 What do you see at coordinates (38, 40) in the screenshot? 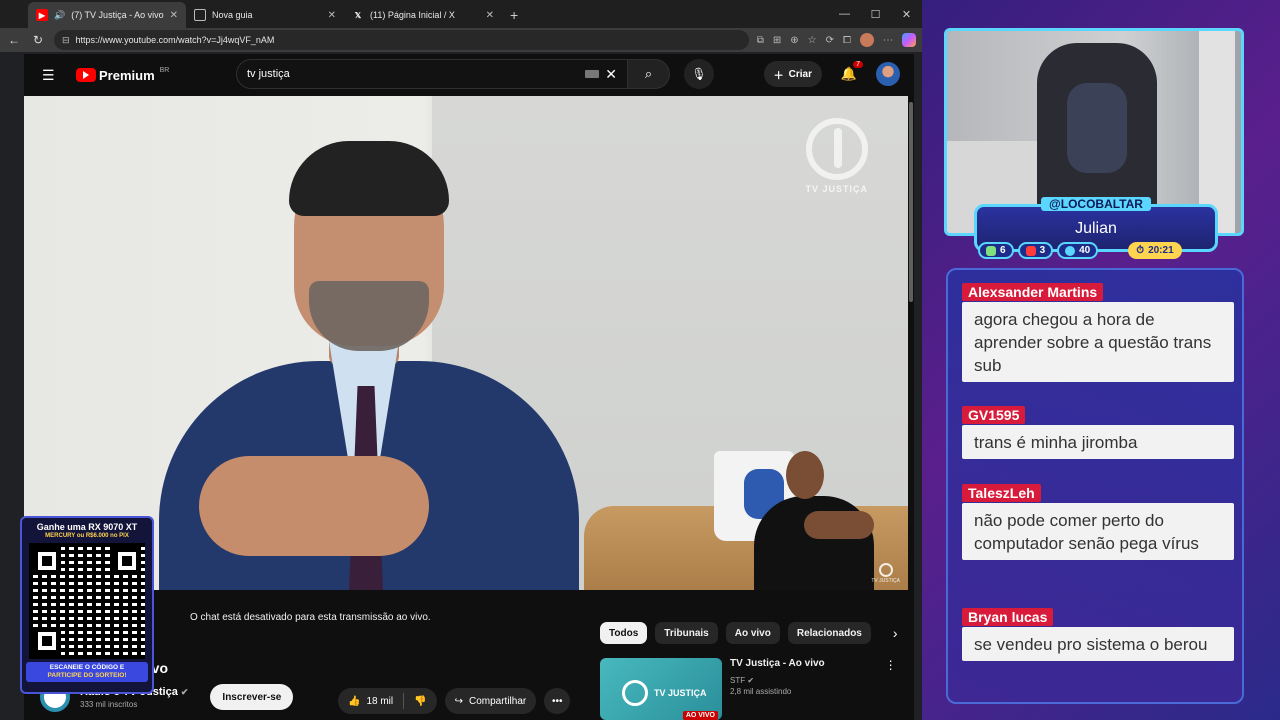
I see `reload-icon: ↻` at bounding box center [38, 40].